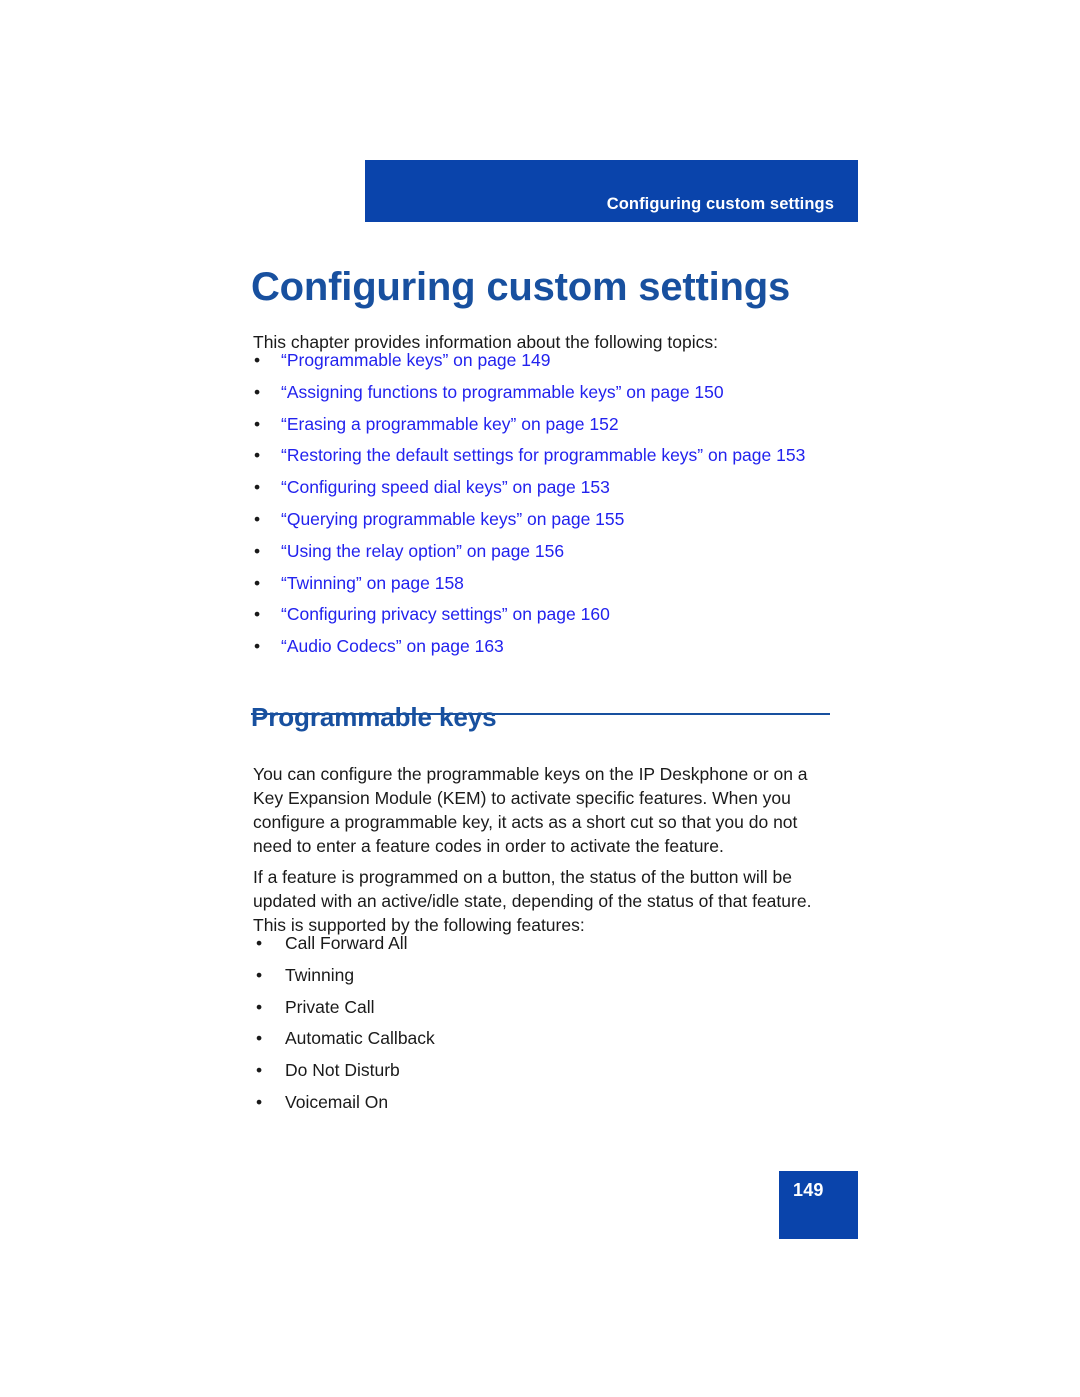 This screenshot has width=1080, height=1397. I want to click on running-header-text: Configuring custom settings, so click(720, 203).